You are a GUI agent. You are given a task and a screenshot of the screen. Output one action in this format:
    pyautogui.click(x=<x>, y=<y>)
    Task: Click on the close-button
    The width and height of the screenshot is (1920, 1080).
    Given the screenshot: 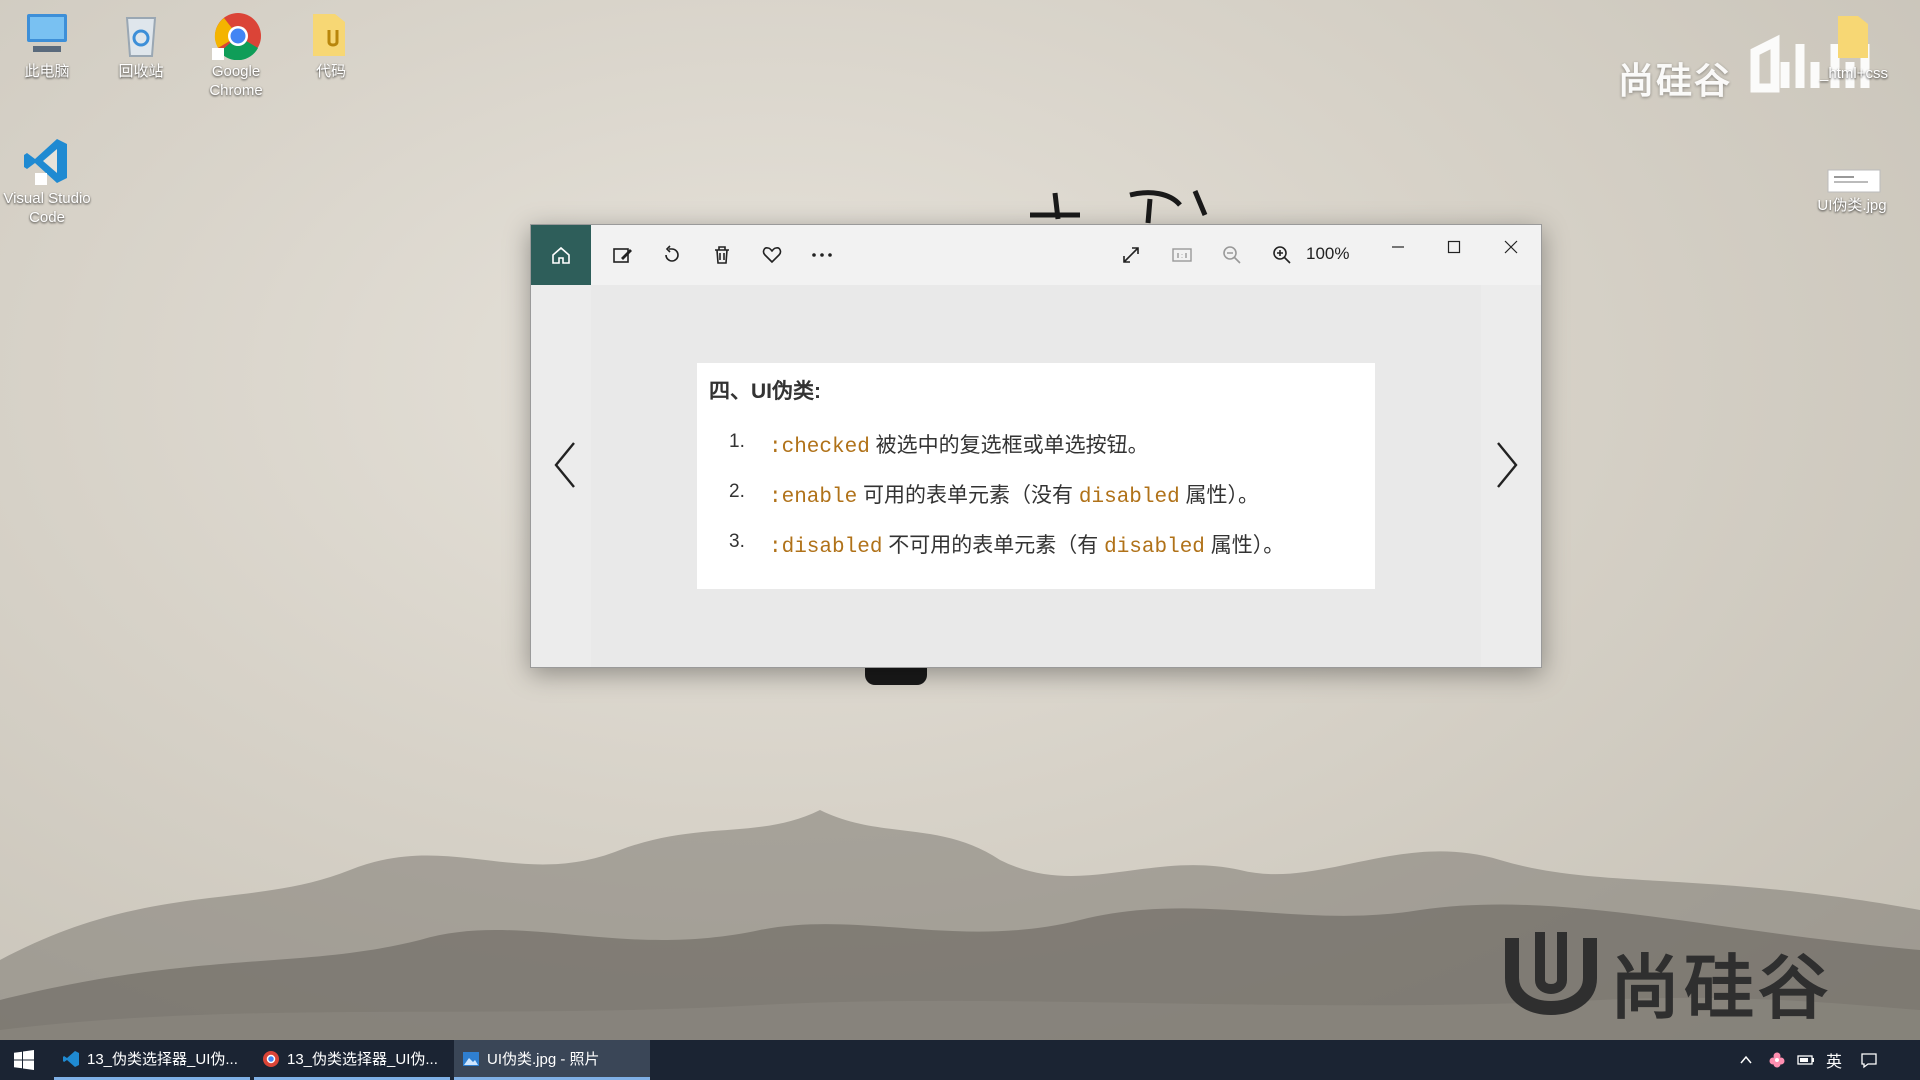 What is the action you would take?
    pyautogui.click(x=1511, y=247)
    